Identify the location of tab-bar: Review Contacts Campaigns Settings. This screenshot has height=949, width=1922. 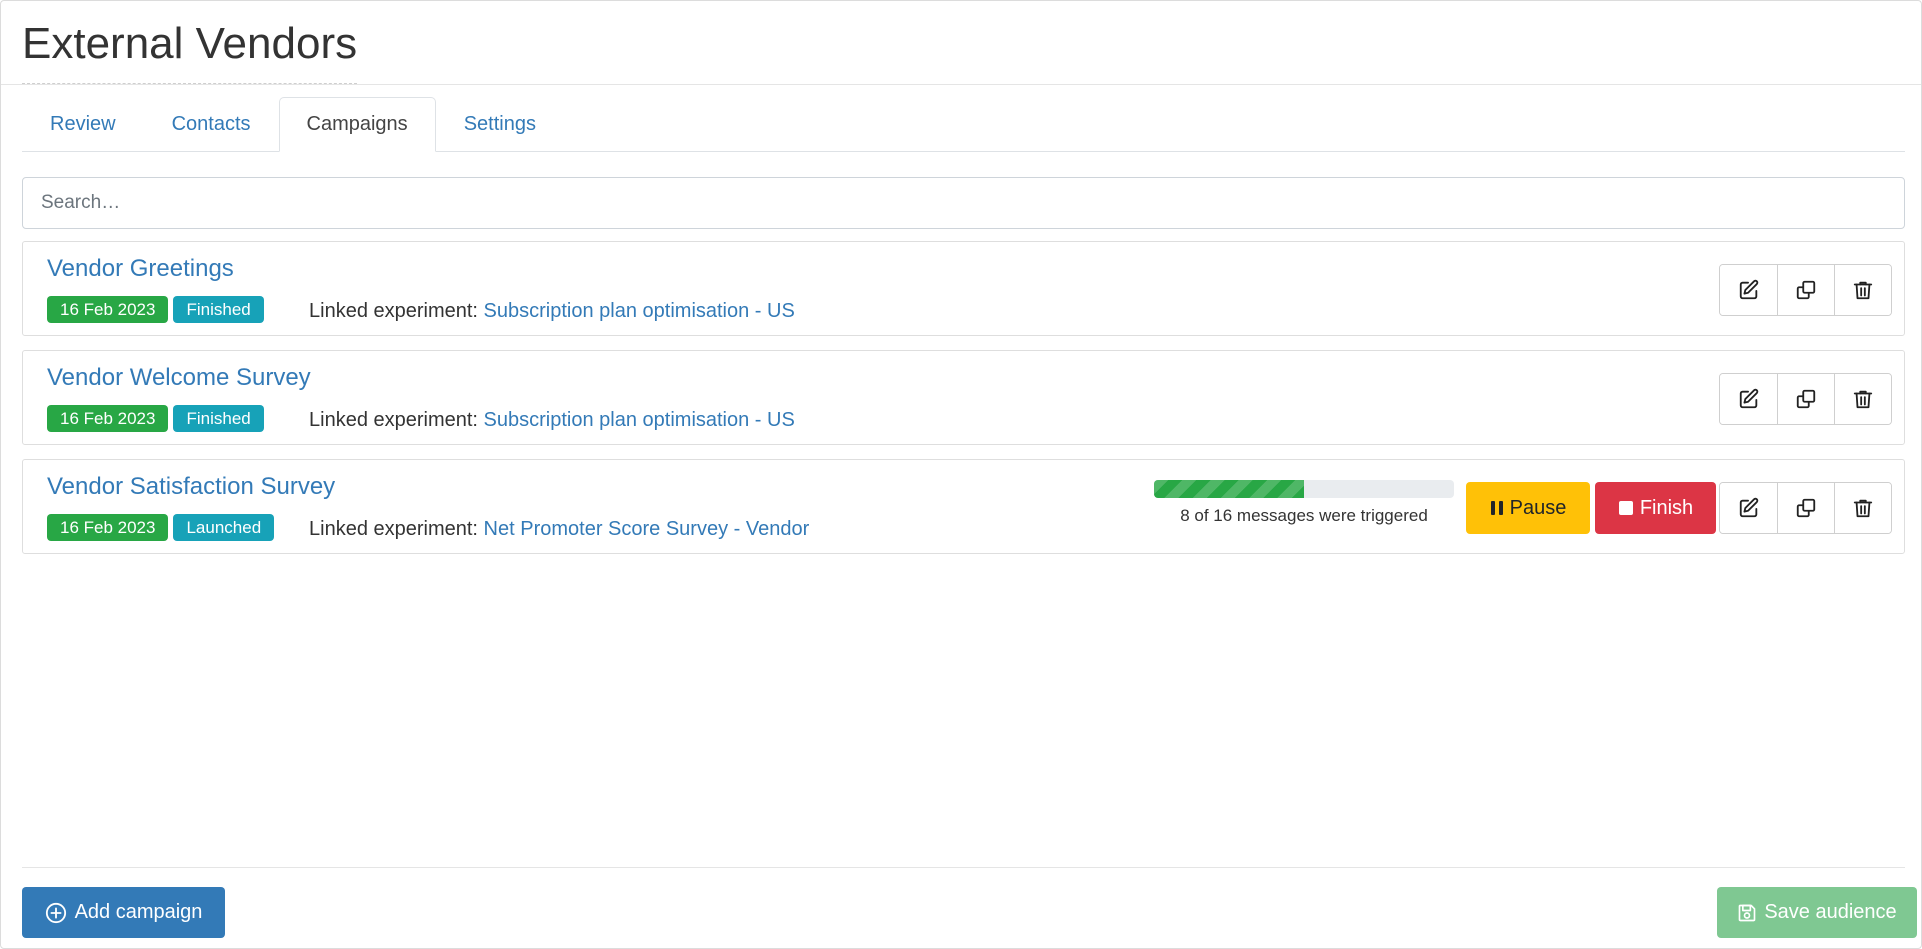
(963, 124).